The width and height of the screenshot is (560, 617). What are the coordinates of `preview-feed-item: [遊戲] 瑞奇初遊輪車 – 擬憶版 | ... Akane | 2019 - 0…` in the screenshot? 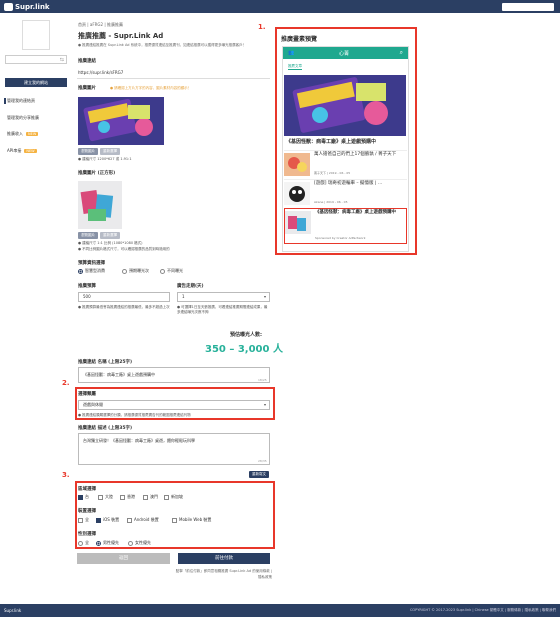 It's located at (345, 193).